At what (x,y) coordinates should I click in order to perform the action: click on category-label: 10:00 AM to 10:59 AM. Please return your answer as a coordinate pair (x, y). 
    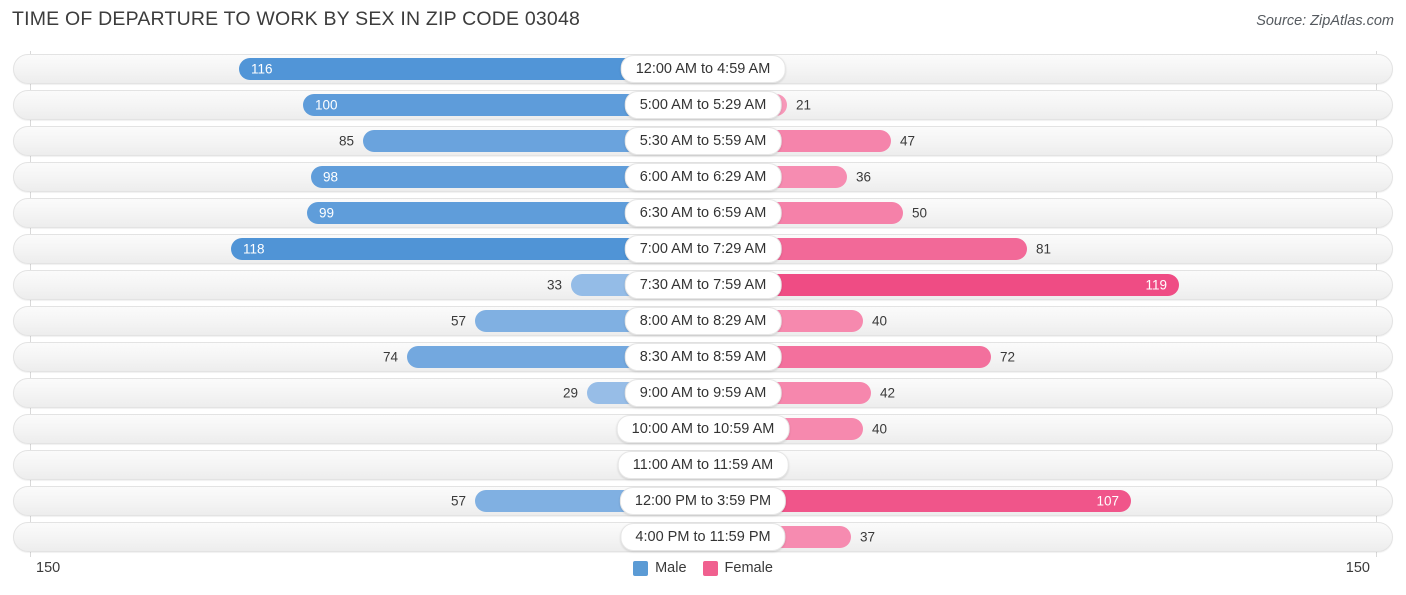
    Looking at the image, I should click on (703, 429).